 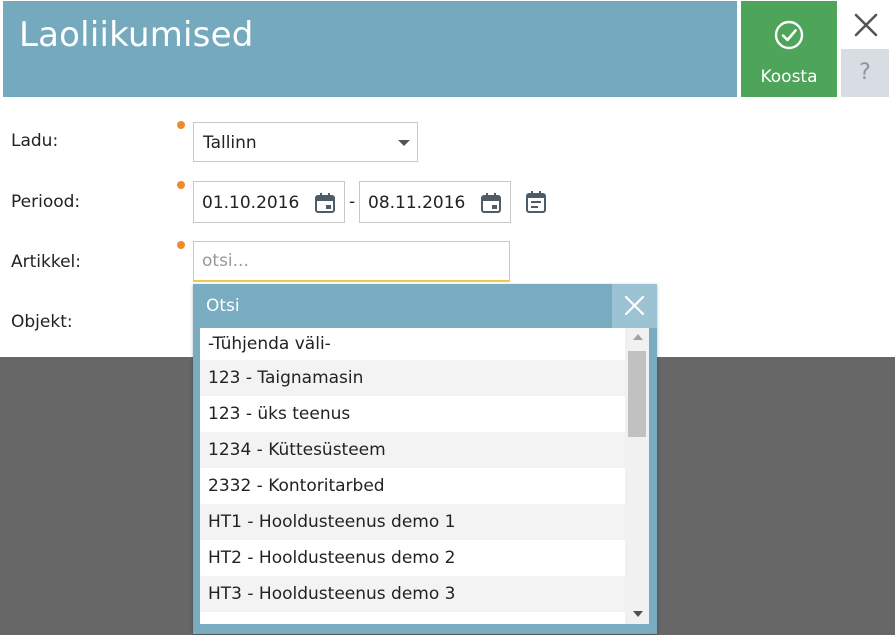 I want to click on period-from-value: 01.10.2016, so click(x=251, y=203).